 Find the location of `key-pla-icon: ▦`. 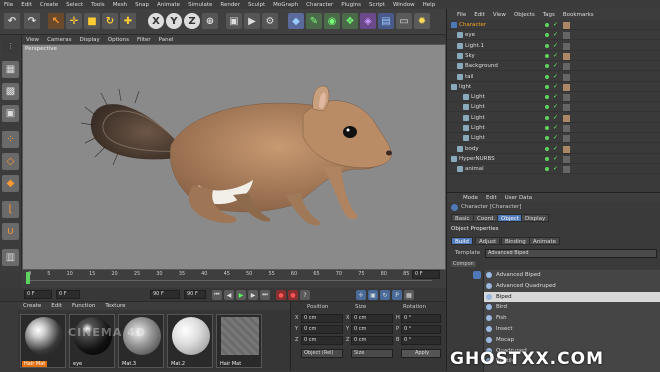

key-pla-icon: ▦ is located at coordinates (409, 295).